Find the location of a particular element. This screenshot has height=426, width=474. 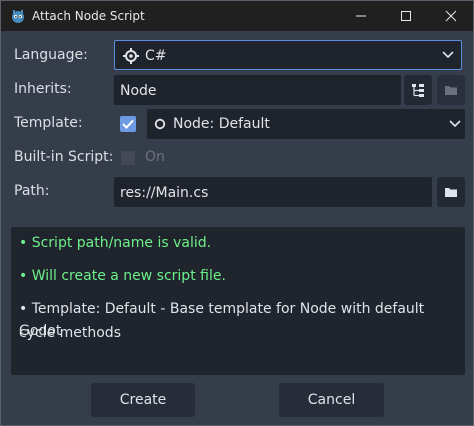

builtin-script-state: On is located at coordinates (155, 157).